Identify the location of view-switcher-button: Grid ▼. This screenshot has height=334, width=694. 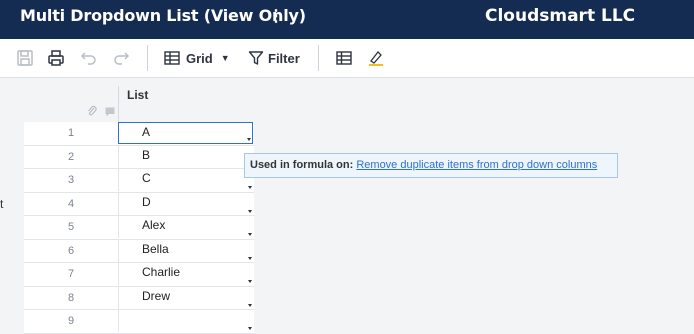
(197, 58).